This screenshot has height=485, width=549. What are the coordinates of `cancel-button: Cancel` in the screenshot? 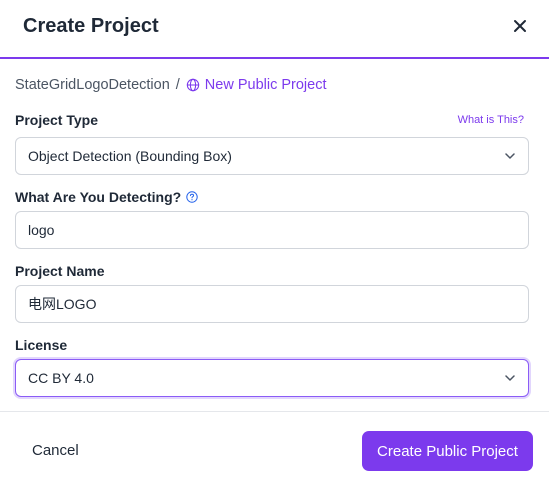 It's located at (55, 450).